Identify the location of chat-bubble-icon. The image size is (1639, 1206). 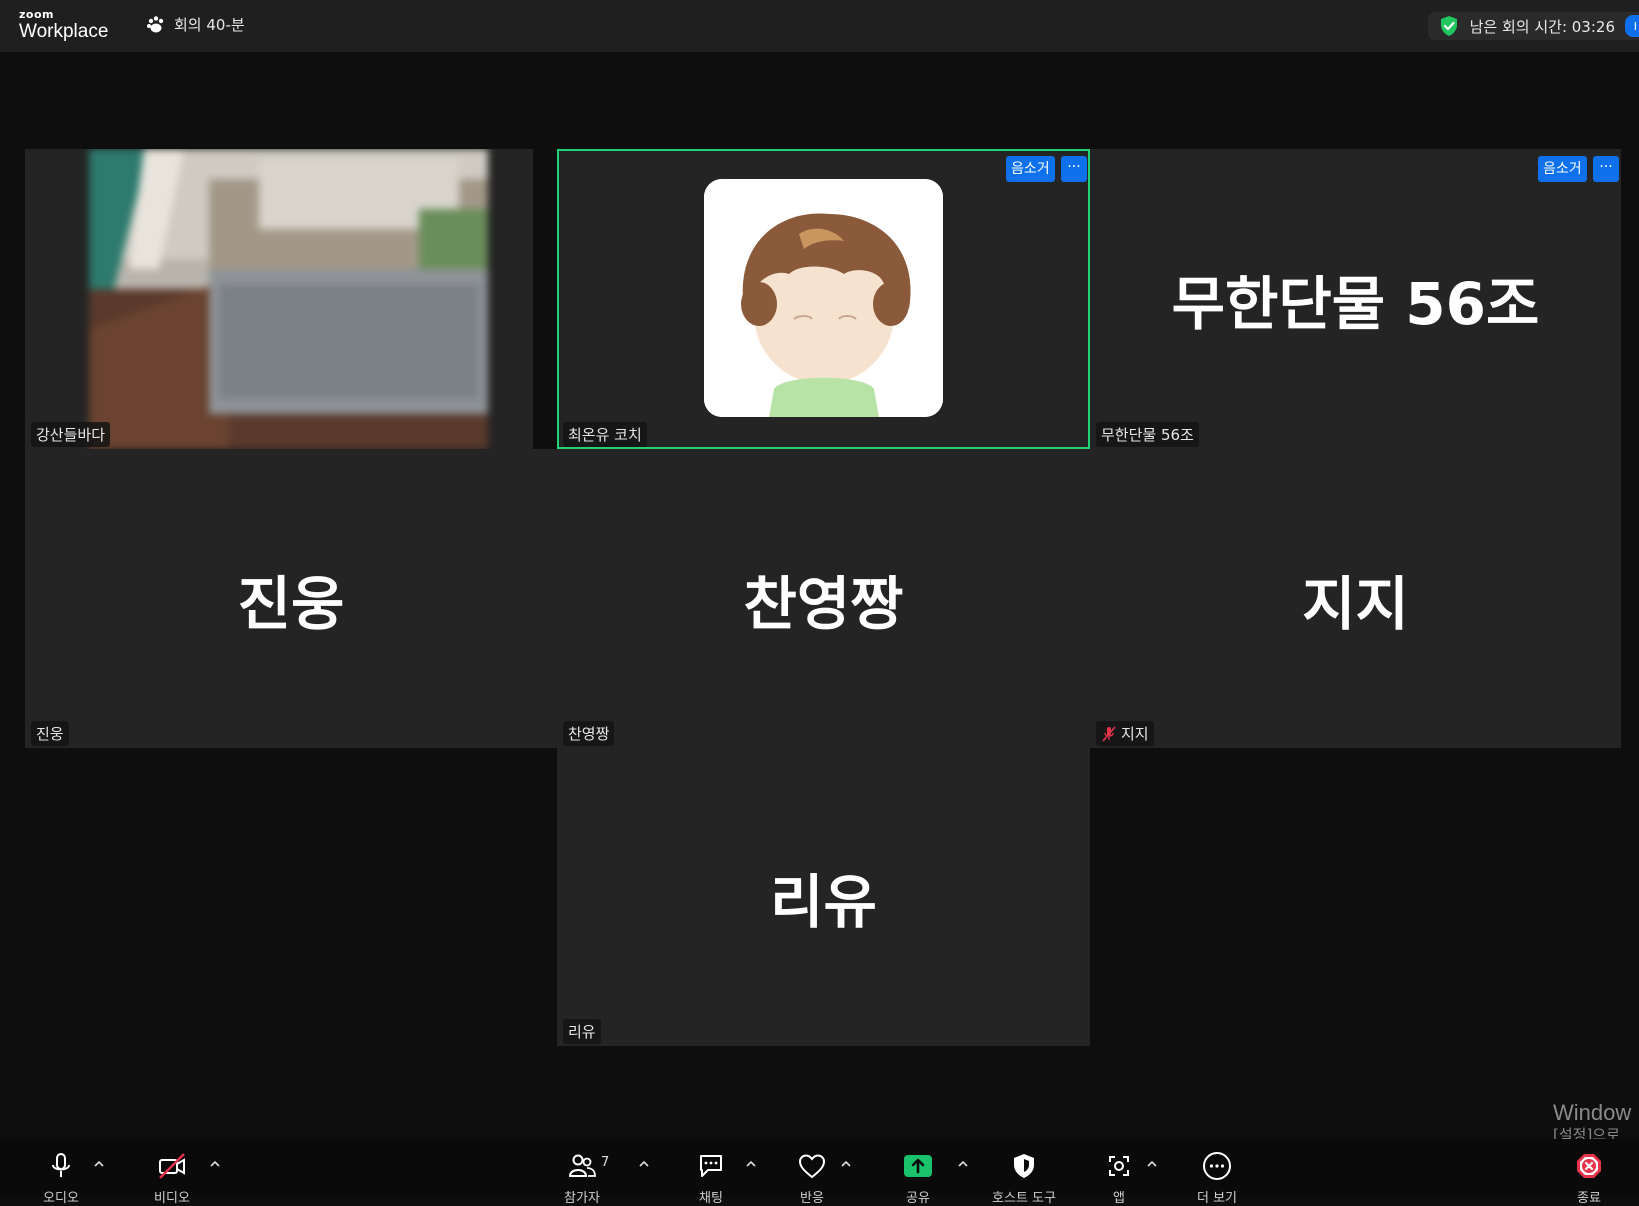
(711, 1166).